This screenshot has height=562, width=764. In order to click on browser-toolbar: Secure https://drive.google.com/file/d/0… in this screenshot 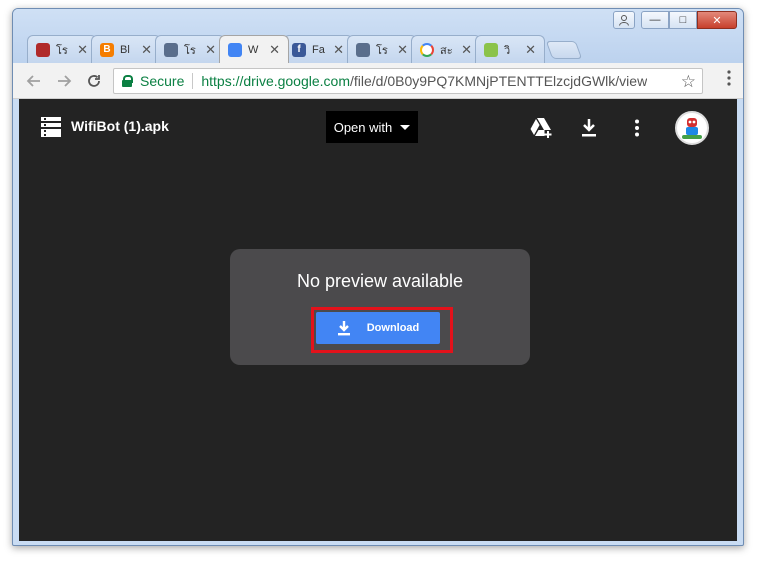, I will do `click(378, 81)`.